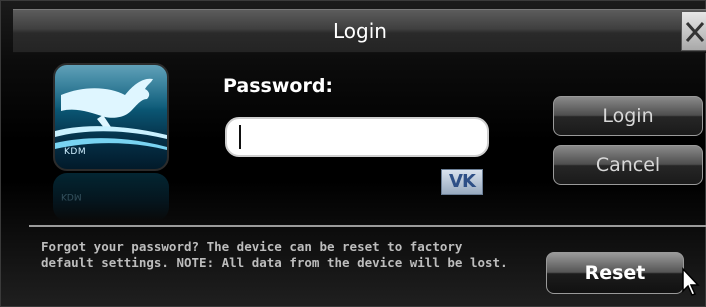 Image resolution: width=706 pixels, height=307 pixels. Describe the element at coordinates (75, 152) in the screenshot. I see `app-icon-label: KDM` at that location.